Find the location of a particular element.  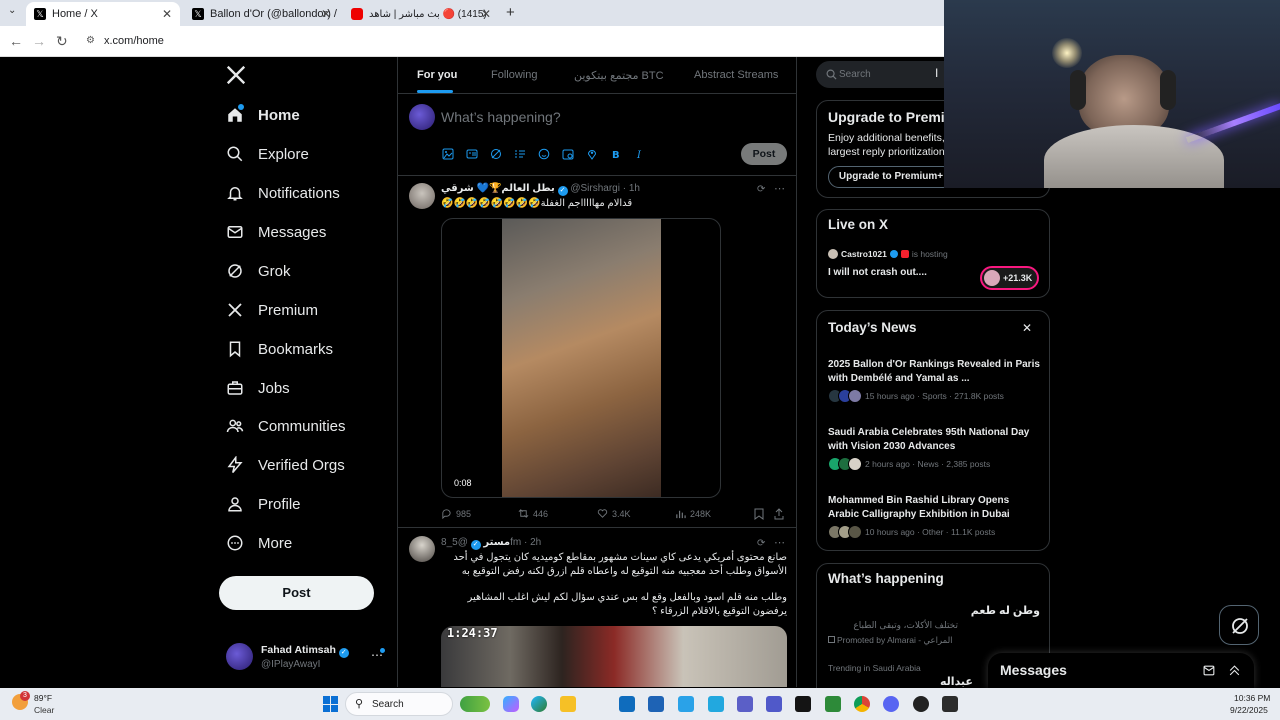

tweet-author: بطل العالم🏆💙 شرقي is located at coordinates (498, 188).